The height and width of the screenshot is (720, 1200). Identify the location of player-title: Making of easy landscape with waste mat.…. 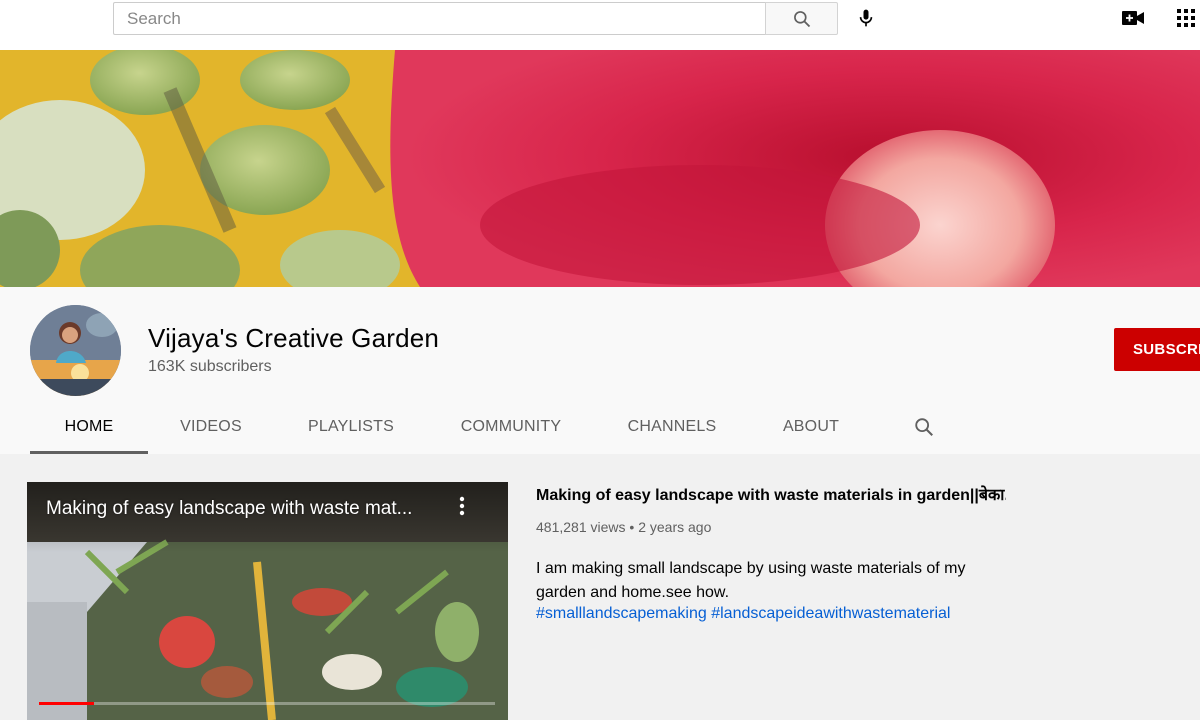
(246, 509).